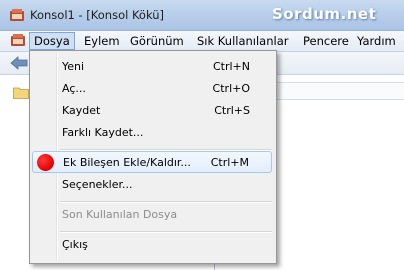 This screenshot has height=270, width=404. Describe the element at coordinates (232, 110) in the screenshot. I see `menu-item-shortcut: Ctrl+S` at that location.